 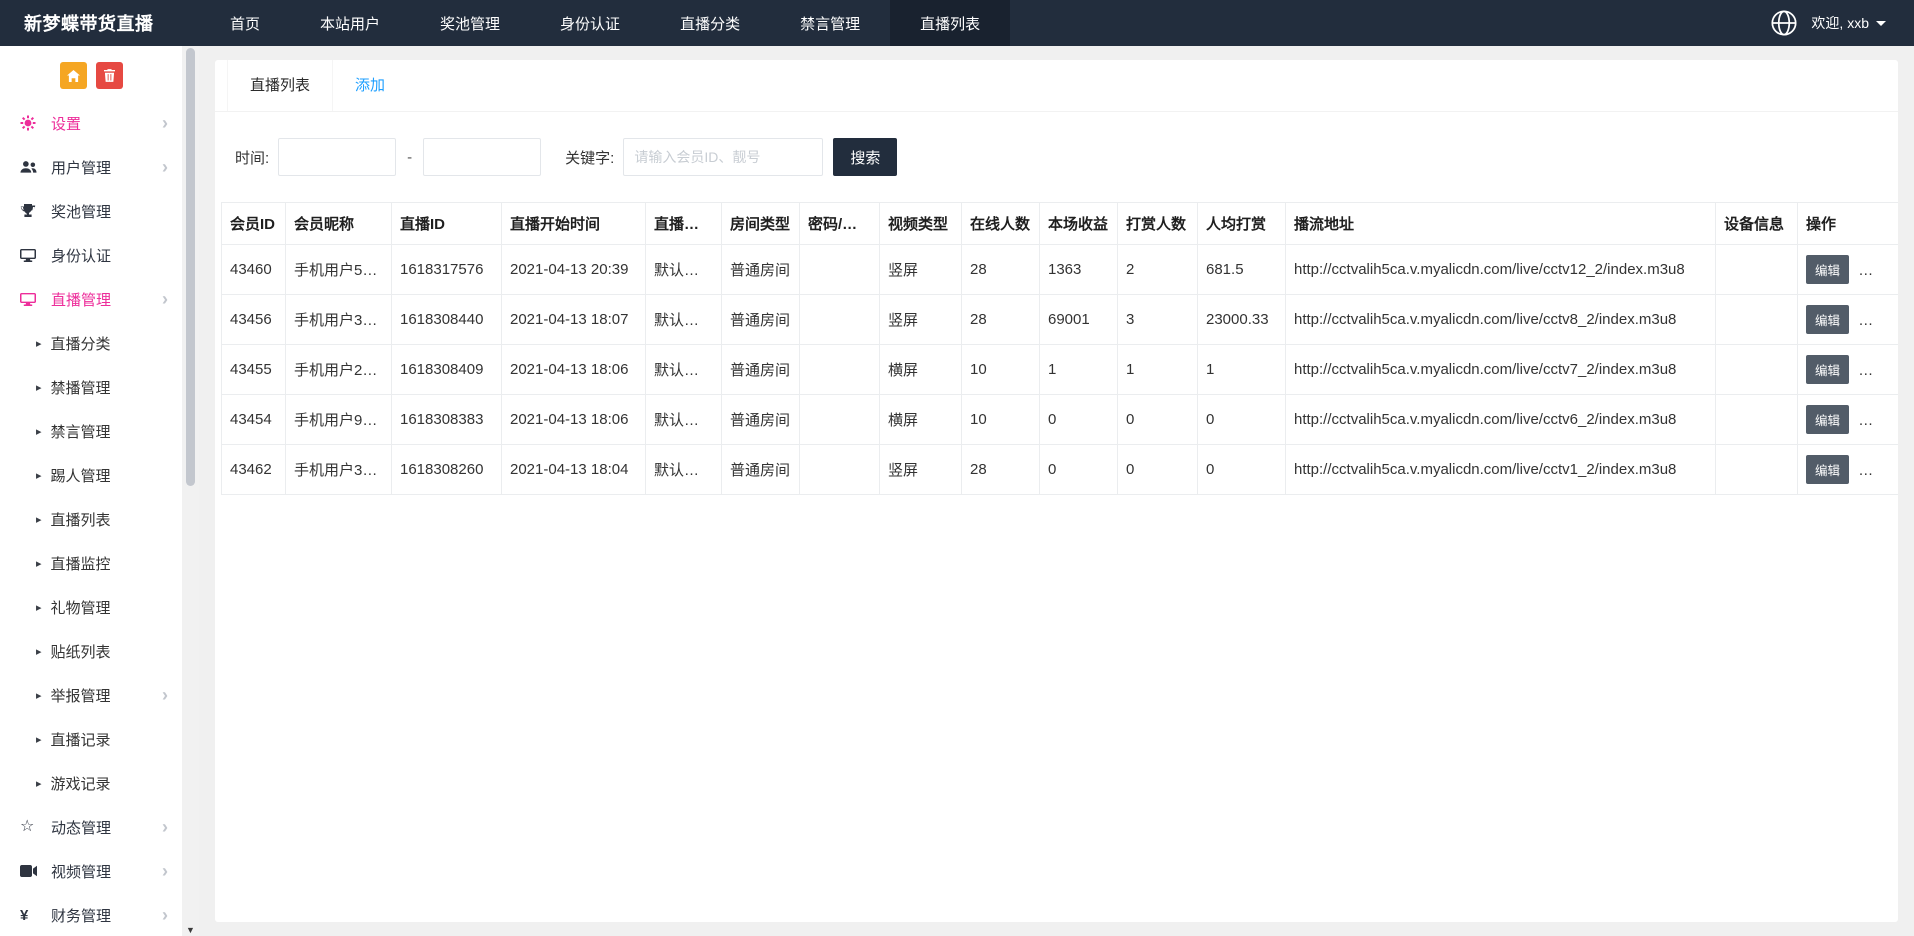 What do you see at coordinates (31, 211) in the screenshot?
I see `trophy-icon` at bounding box center [31, 211].